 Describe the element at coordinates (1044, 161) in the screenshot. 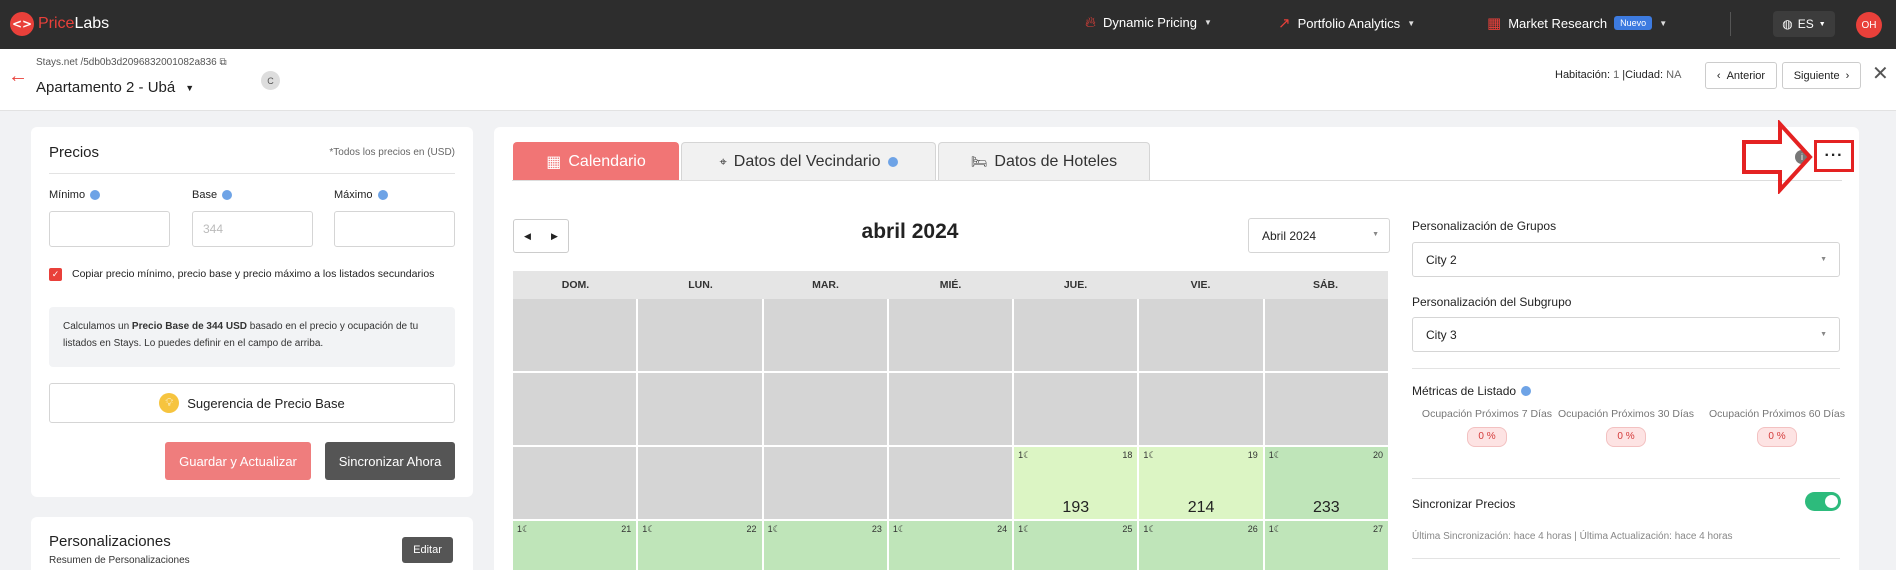

I see `tab-hotel-data: 🛏︎ Datos de Hoteles` at that location.